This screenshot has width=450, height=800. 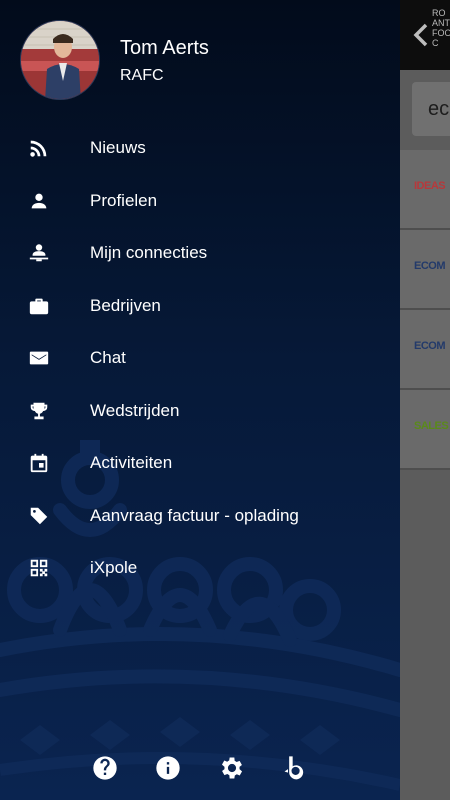 I want to click on mail-icon, so click(x=45, y=358).